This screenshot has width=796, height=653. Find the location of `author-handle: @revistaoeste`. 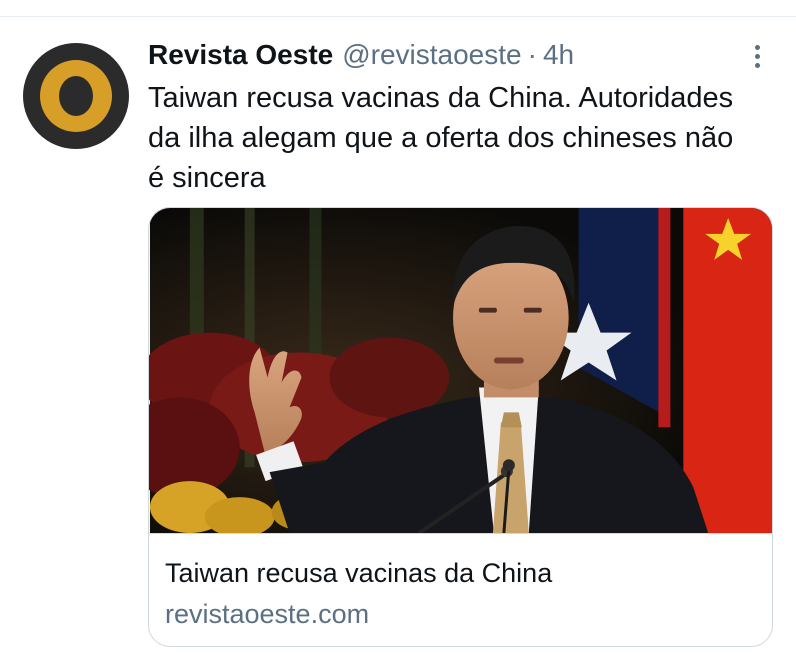

author-handle: @revistaoeste is located at coordinates (431, 55).